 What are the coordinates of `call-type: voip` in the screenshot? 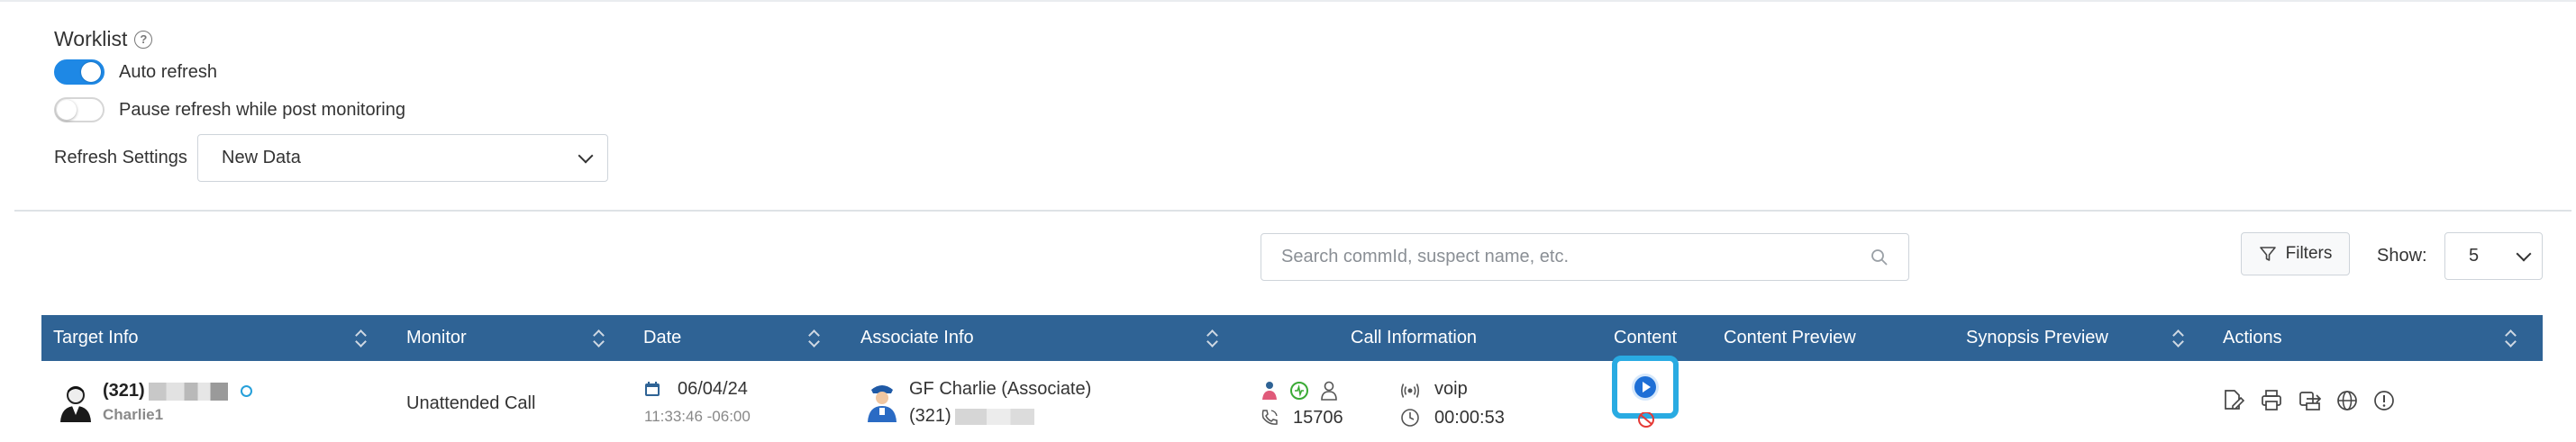 It's located at (1451, 389).